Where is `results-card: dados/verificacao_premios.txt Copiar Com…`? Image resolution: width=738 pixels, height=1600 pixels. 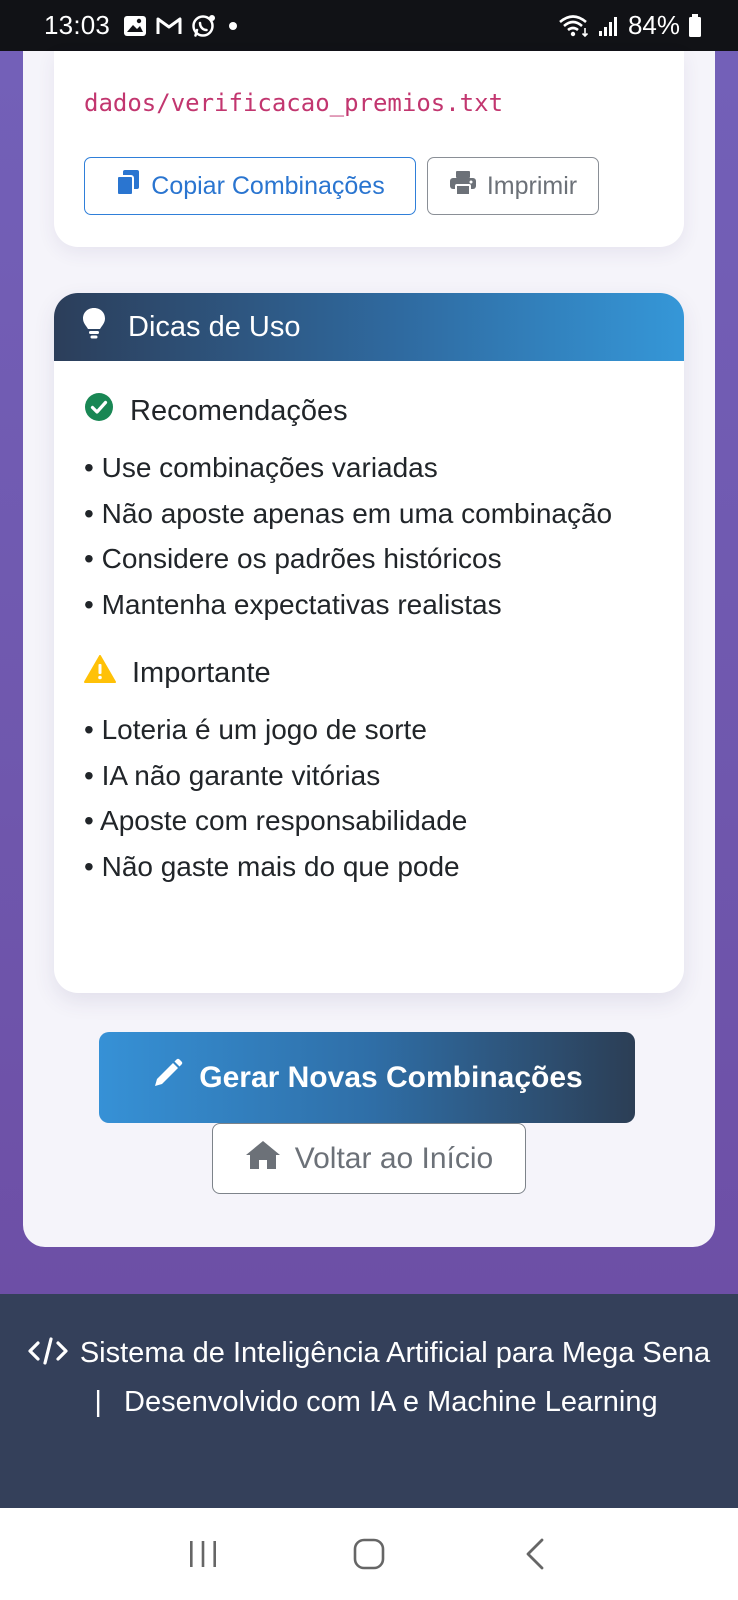 results-card: dados/verificacao_premios.txt Copiar Com… is located at coordinates (369, 149).